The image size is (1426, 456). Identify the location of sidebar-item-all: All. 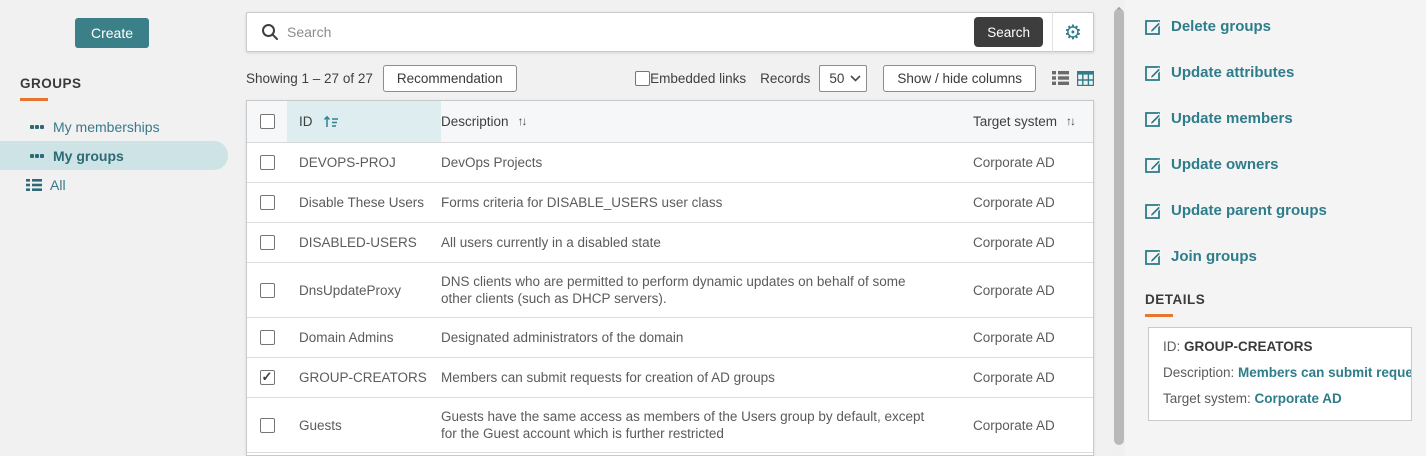
(123, 184).